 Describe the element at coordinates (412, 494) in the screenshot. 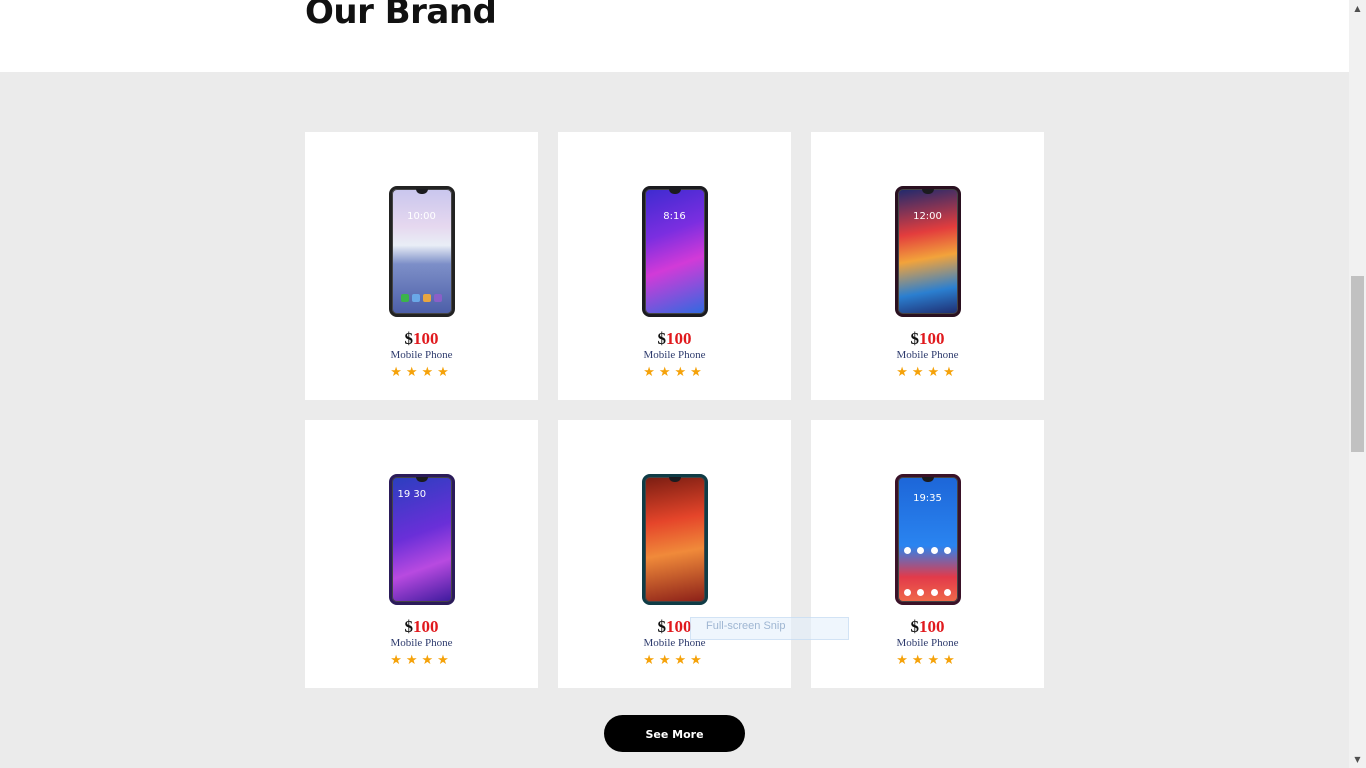

I see `phone-clock: 19 30` at that location.